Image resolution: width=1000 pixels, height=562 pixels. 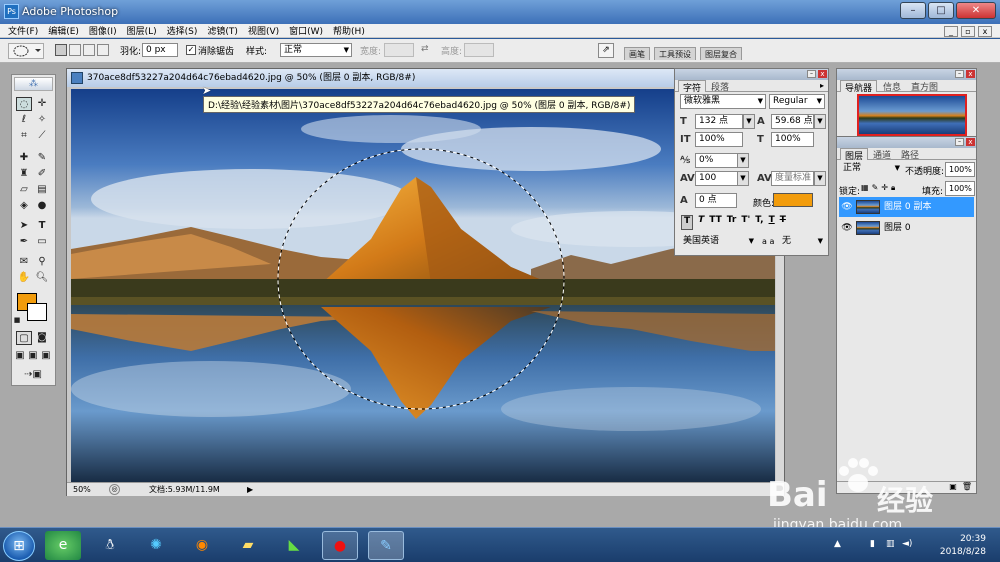 I want to click on default-colors-icon: ■, so click(x=17, y=320).